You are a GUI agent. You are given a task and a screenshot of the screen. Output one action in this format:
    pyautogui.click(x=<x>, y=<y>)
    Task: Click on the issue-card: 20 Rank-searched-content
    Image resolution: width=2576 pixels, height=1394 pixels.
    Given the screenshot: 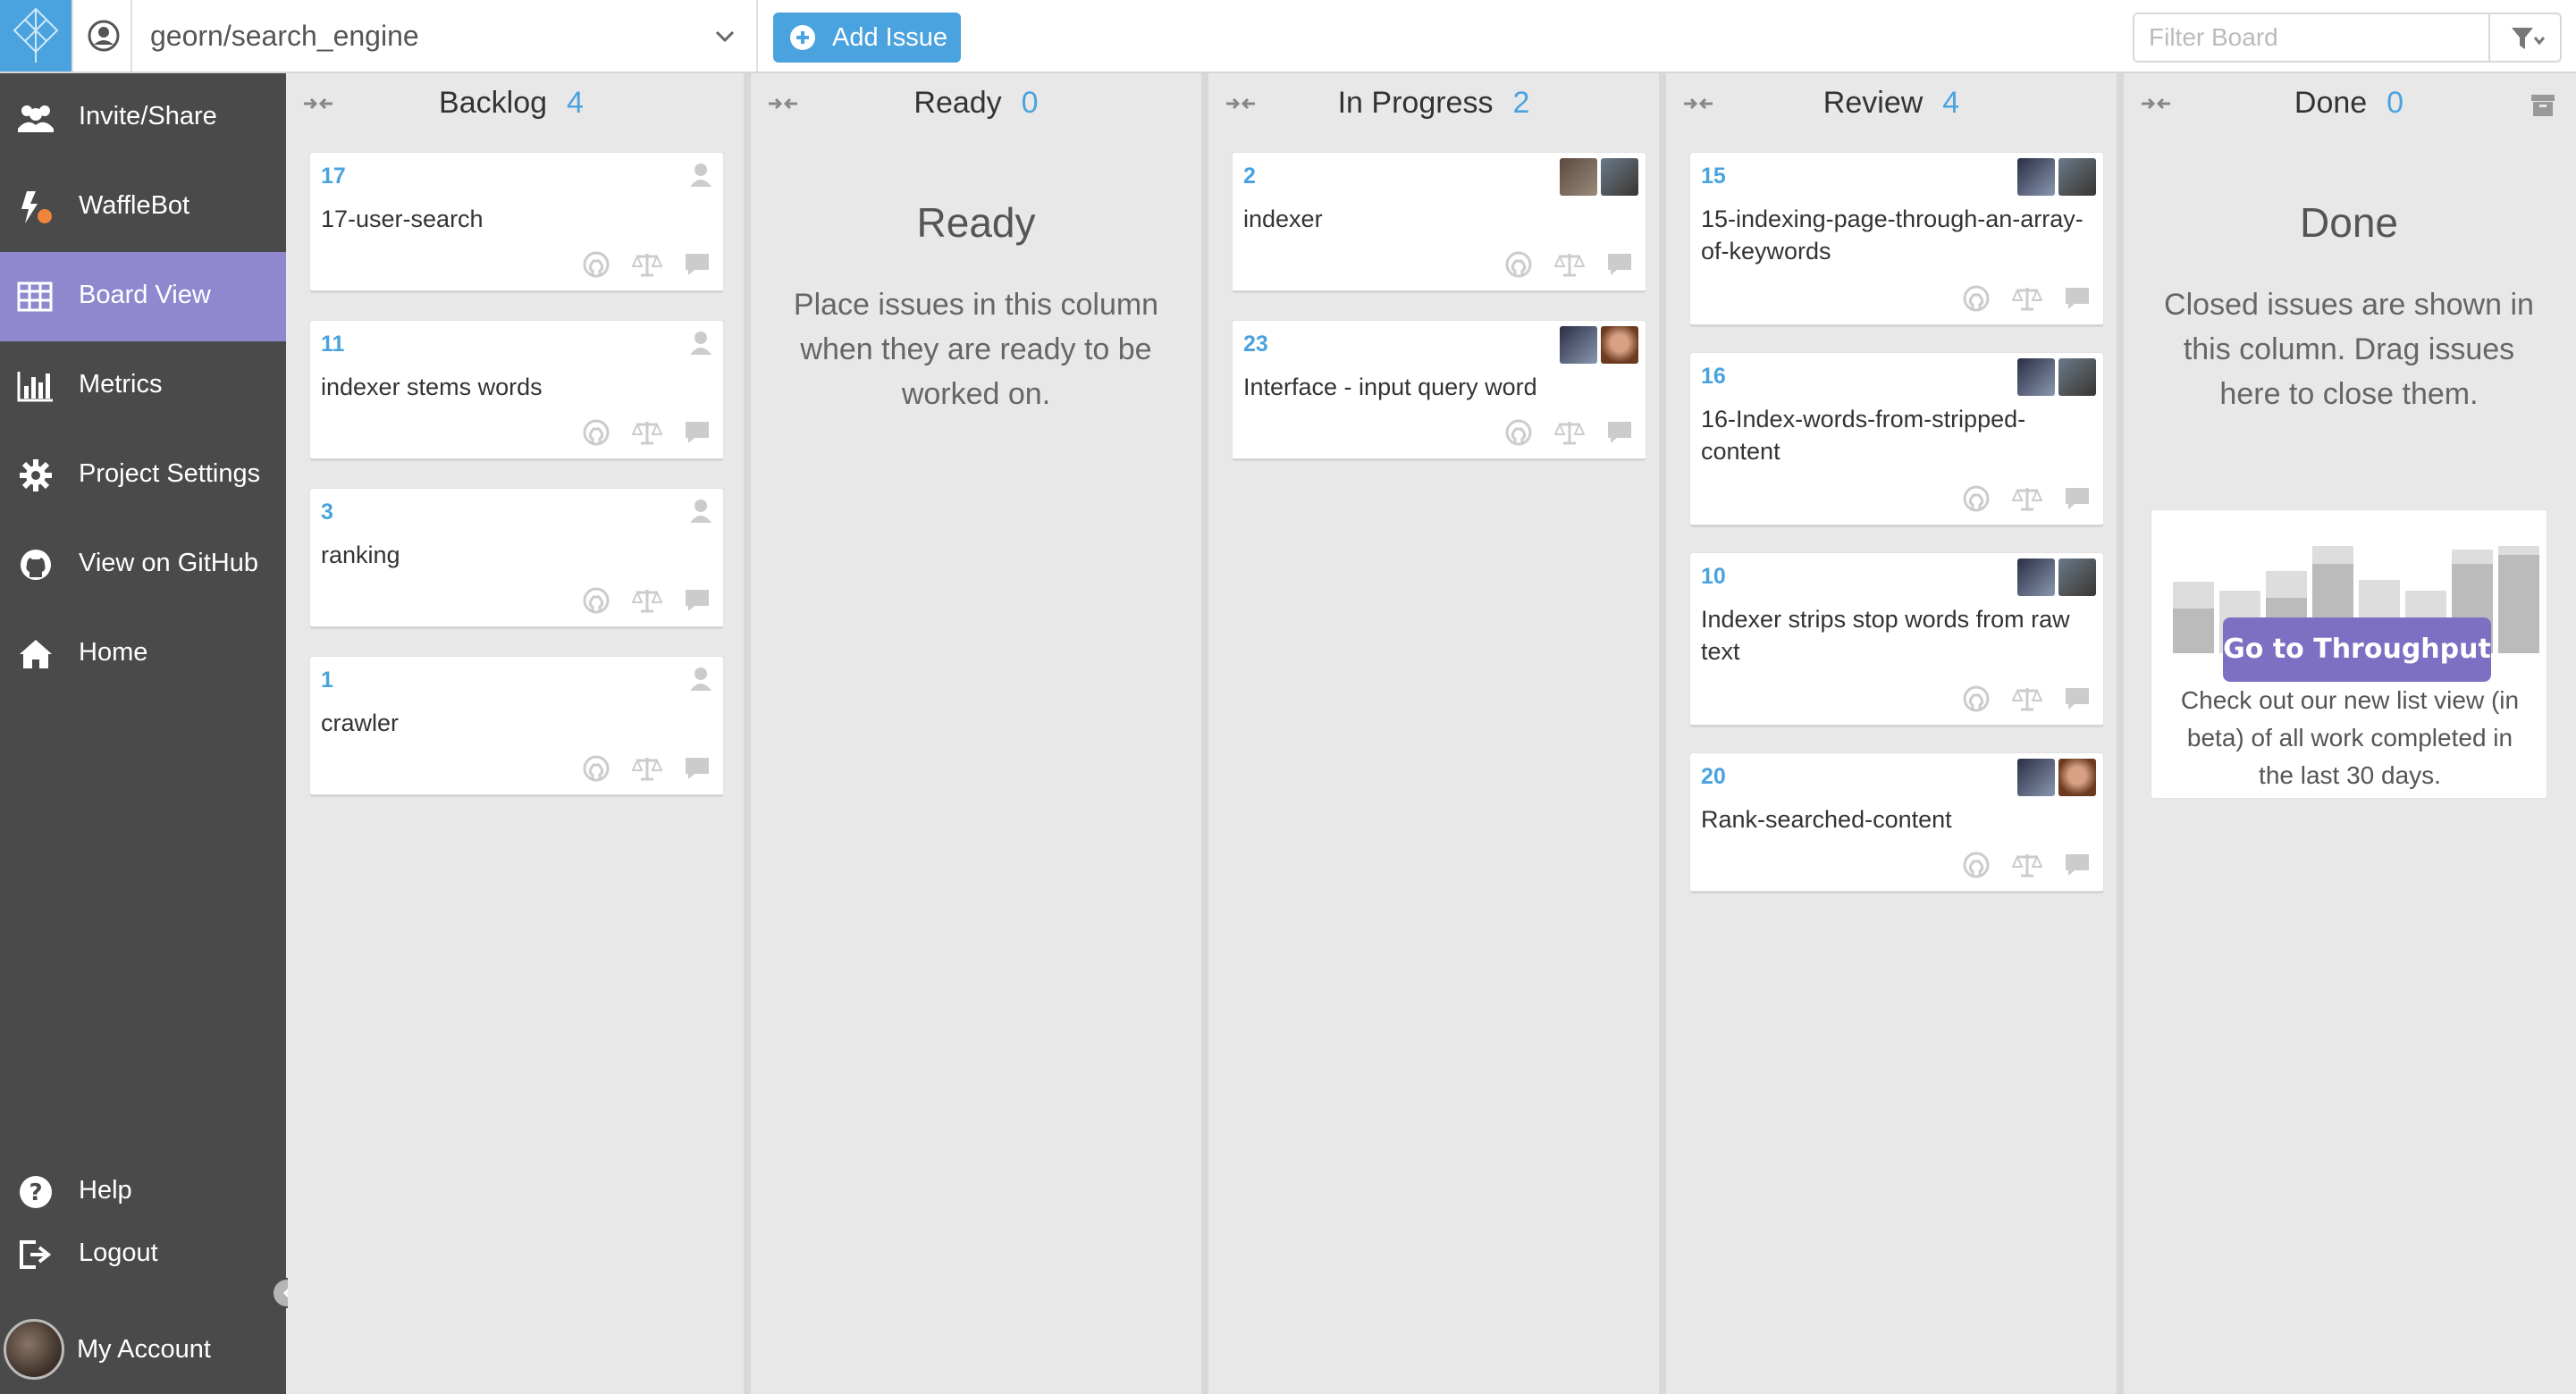 What is the action you would take?
    pyautogui.click(x=1897, y=823)
    